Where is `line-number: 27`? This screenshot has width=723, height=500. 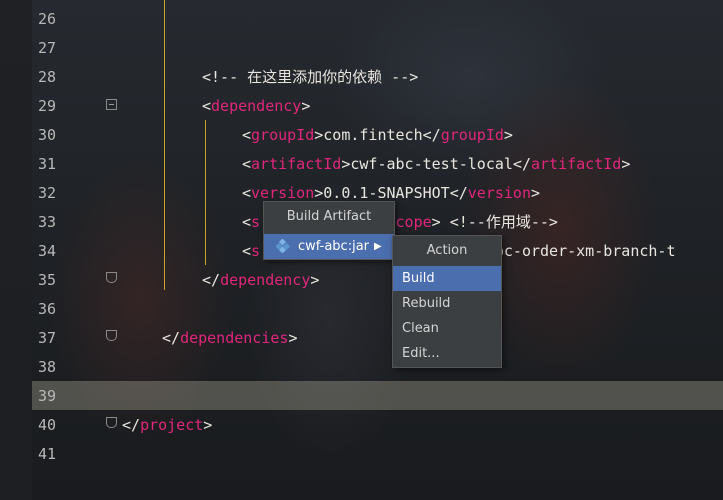 line-number: 27 is located at coordinates (46, 48).